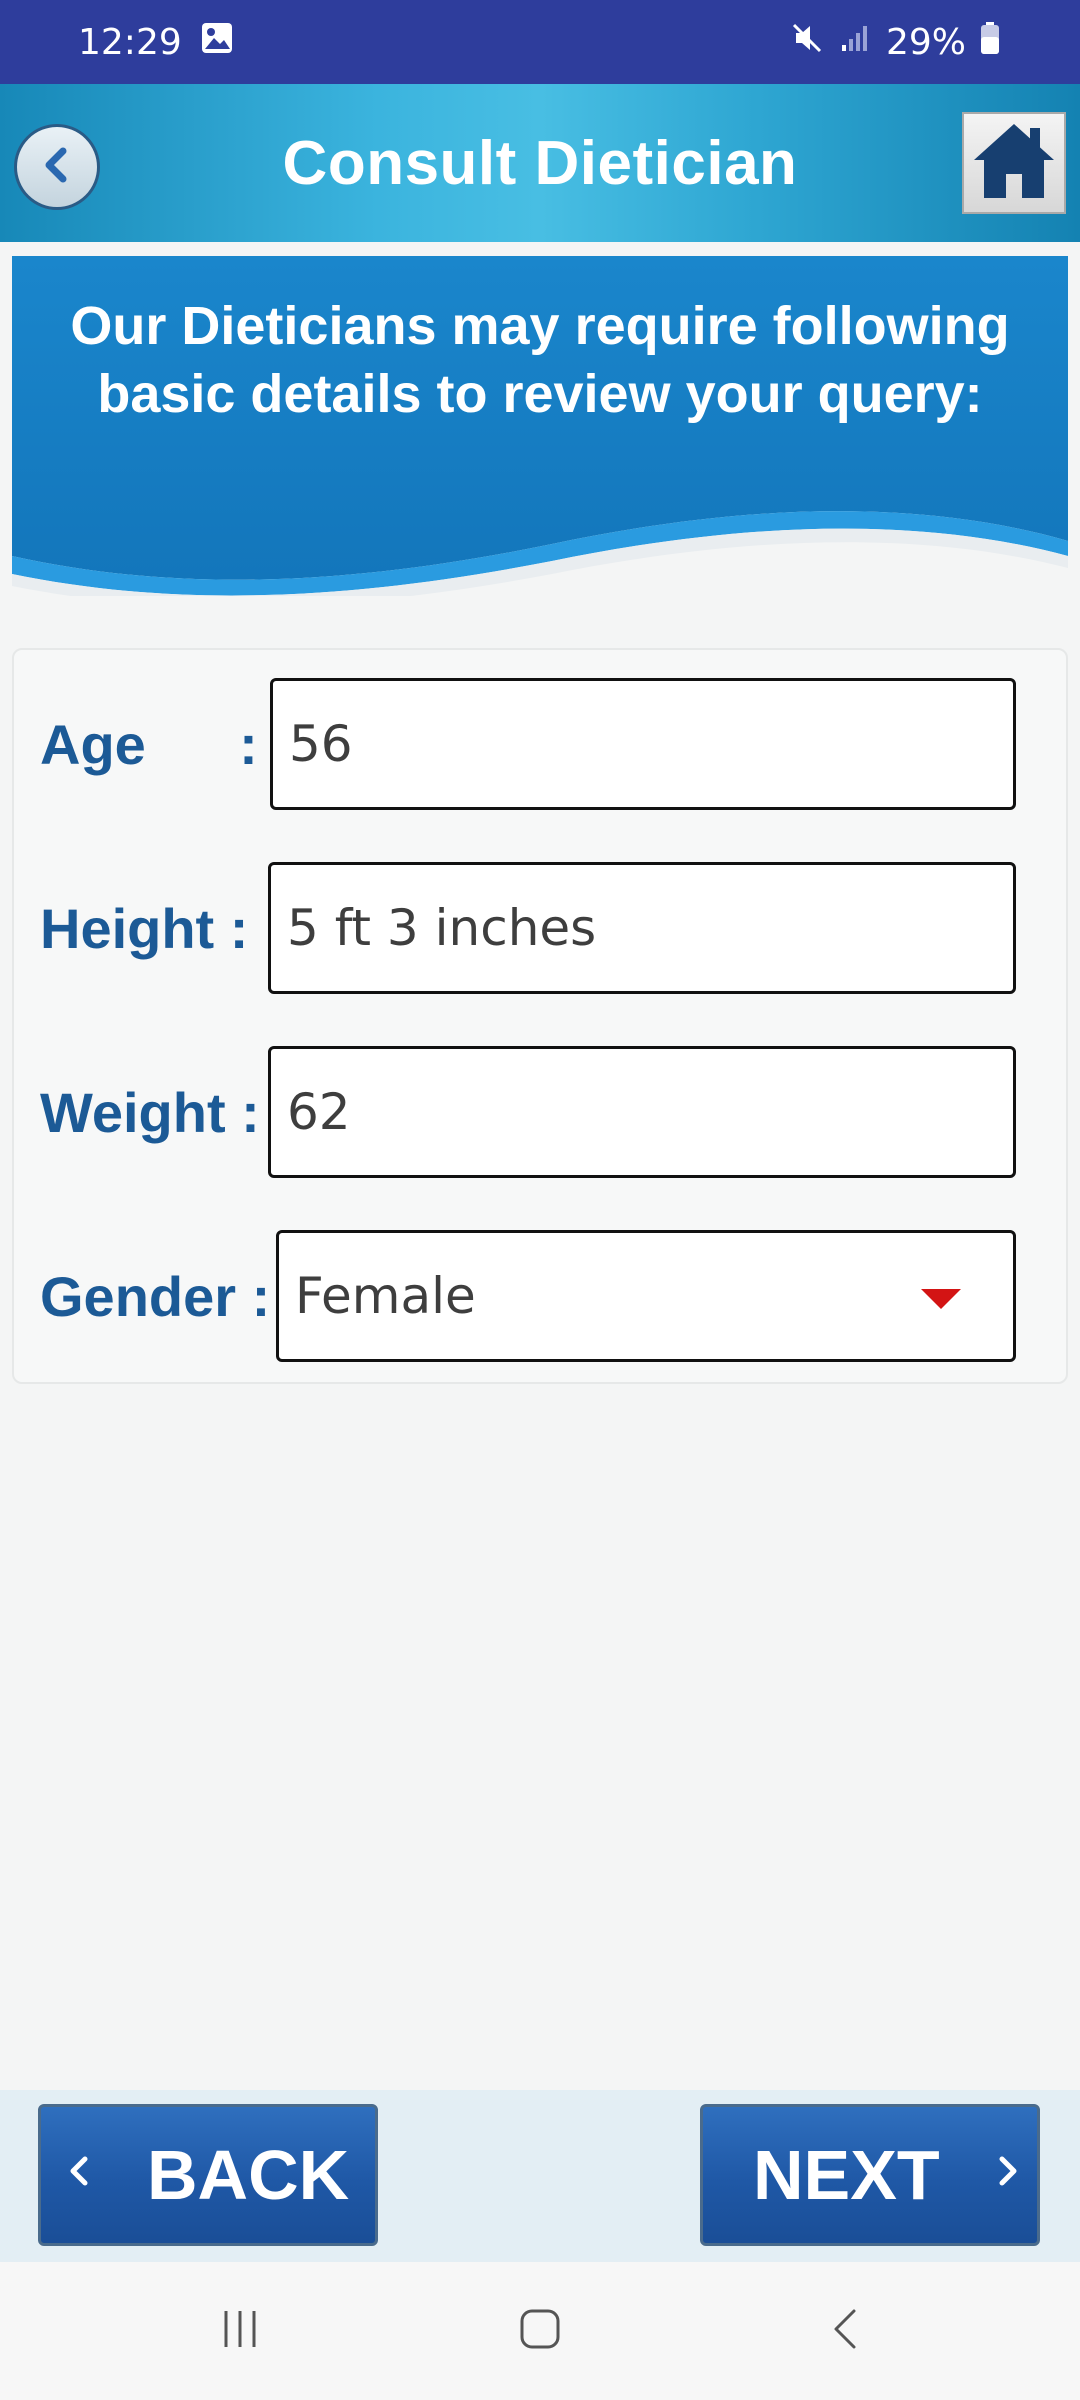  I want to click on height-label: Height :, so click(144, 928).